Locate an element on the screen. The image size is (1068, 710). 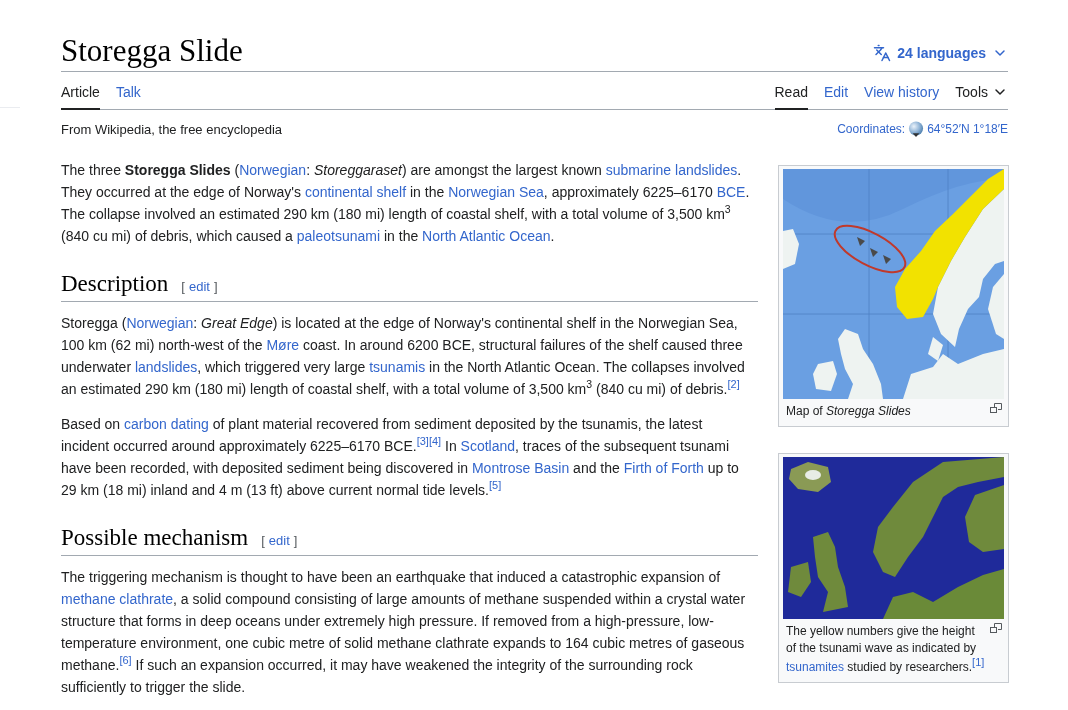
tagline: From Wikipedia, the free encyclopedia is located at coordinates (172, 129).